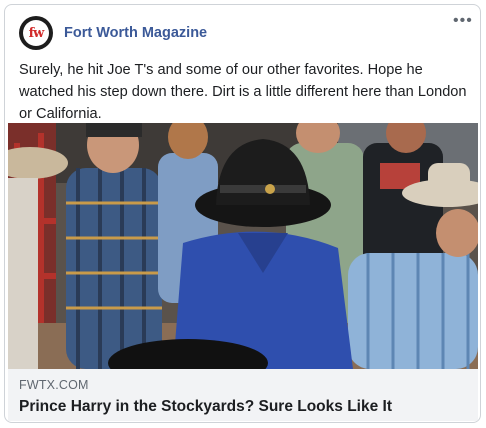 This screenshot has height=428, width=486. What do you see at coordinates (54, 385) in the screenshot?
I see `link-domain: FWTX.COM` at bounding box center [54, 385].